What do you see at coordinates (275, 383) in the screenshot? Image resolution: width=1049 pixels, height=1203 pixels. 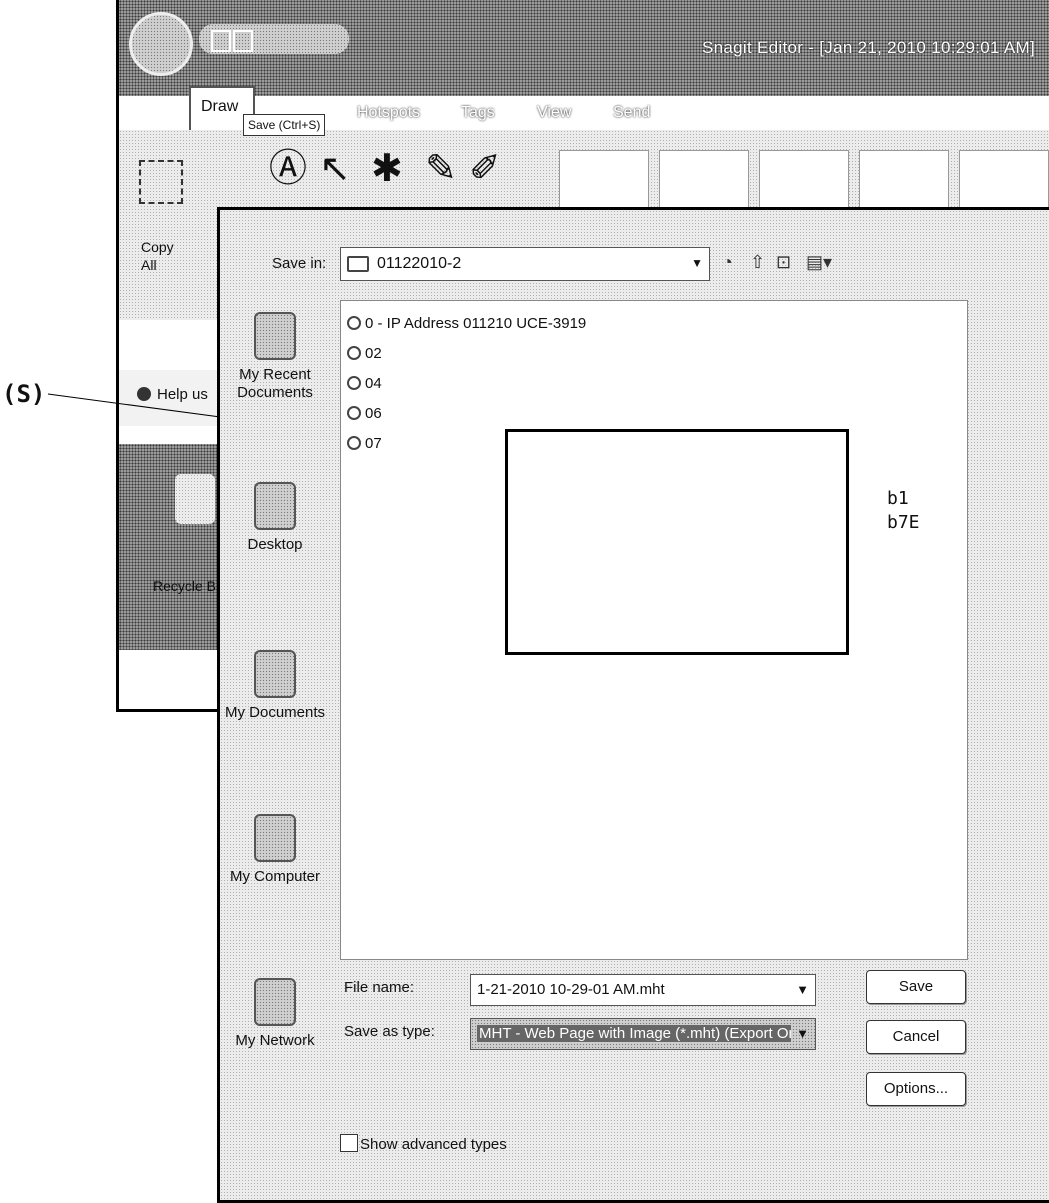 I see `place-label: My Recent Documents` at bounding box center [275, 383].